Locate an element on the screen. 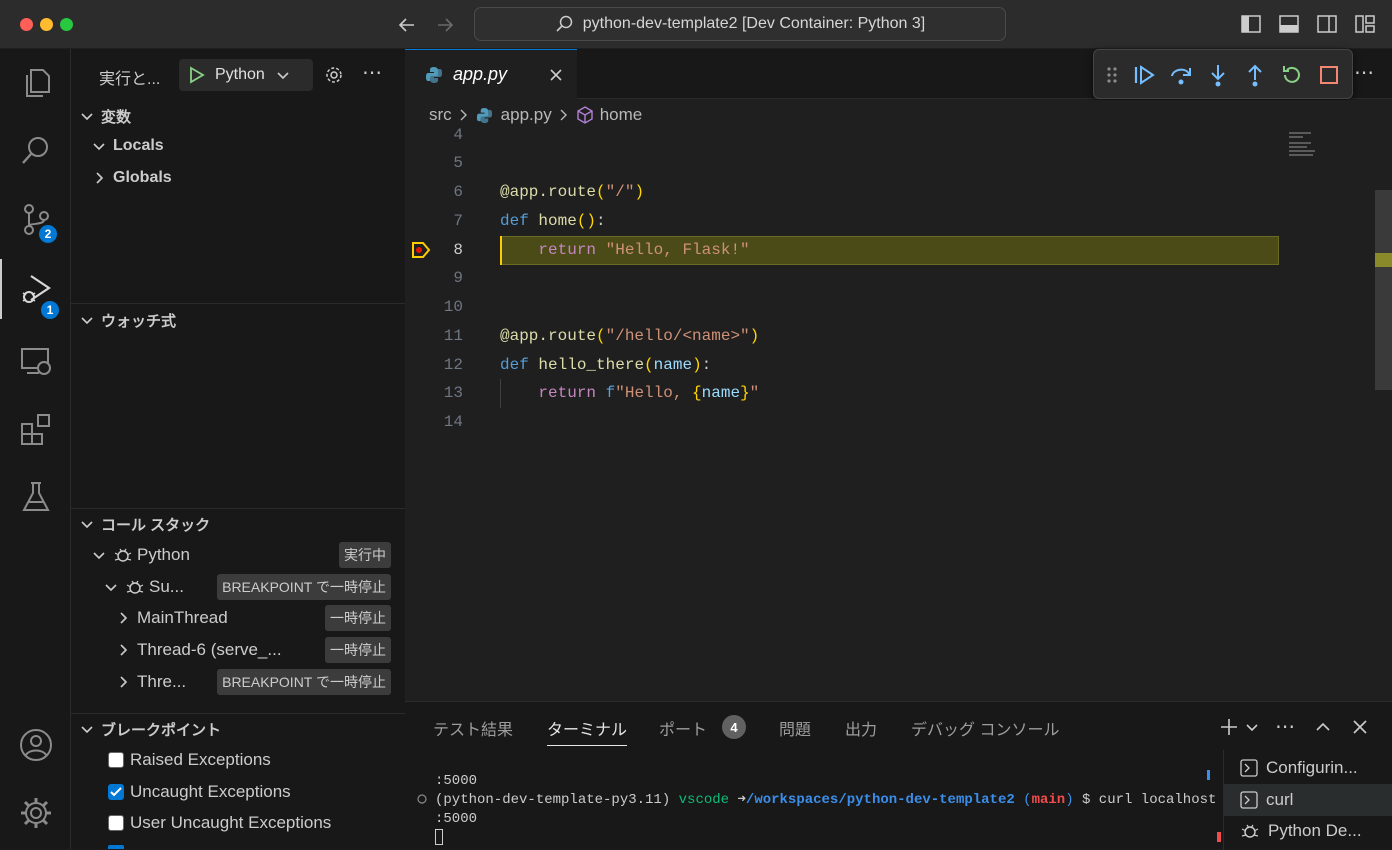  tab-terminal: ターミナル is located at coordinates (587, 731).